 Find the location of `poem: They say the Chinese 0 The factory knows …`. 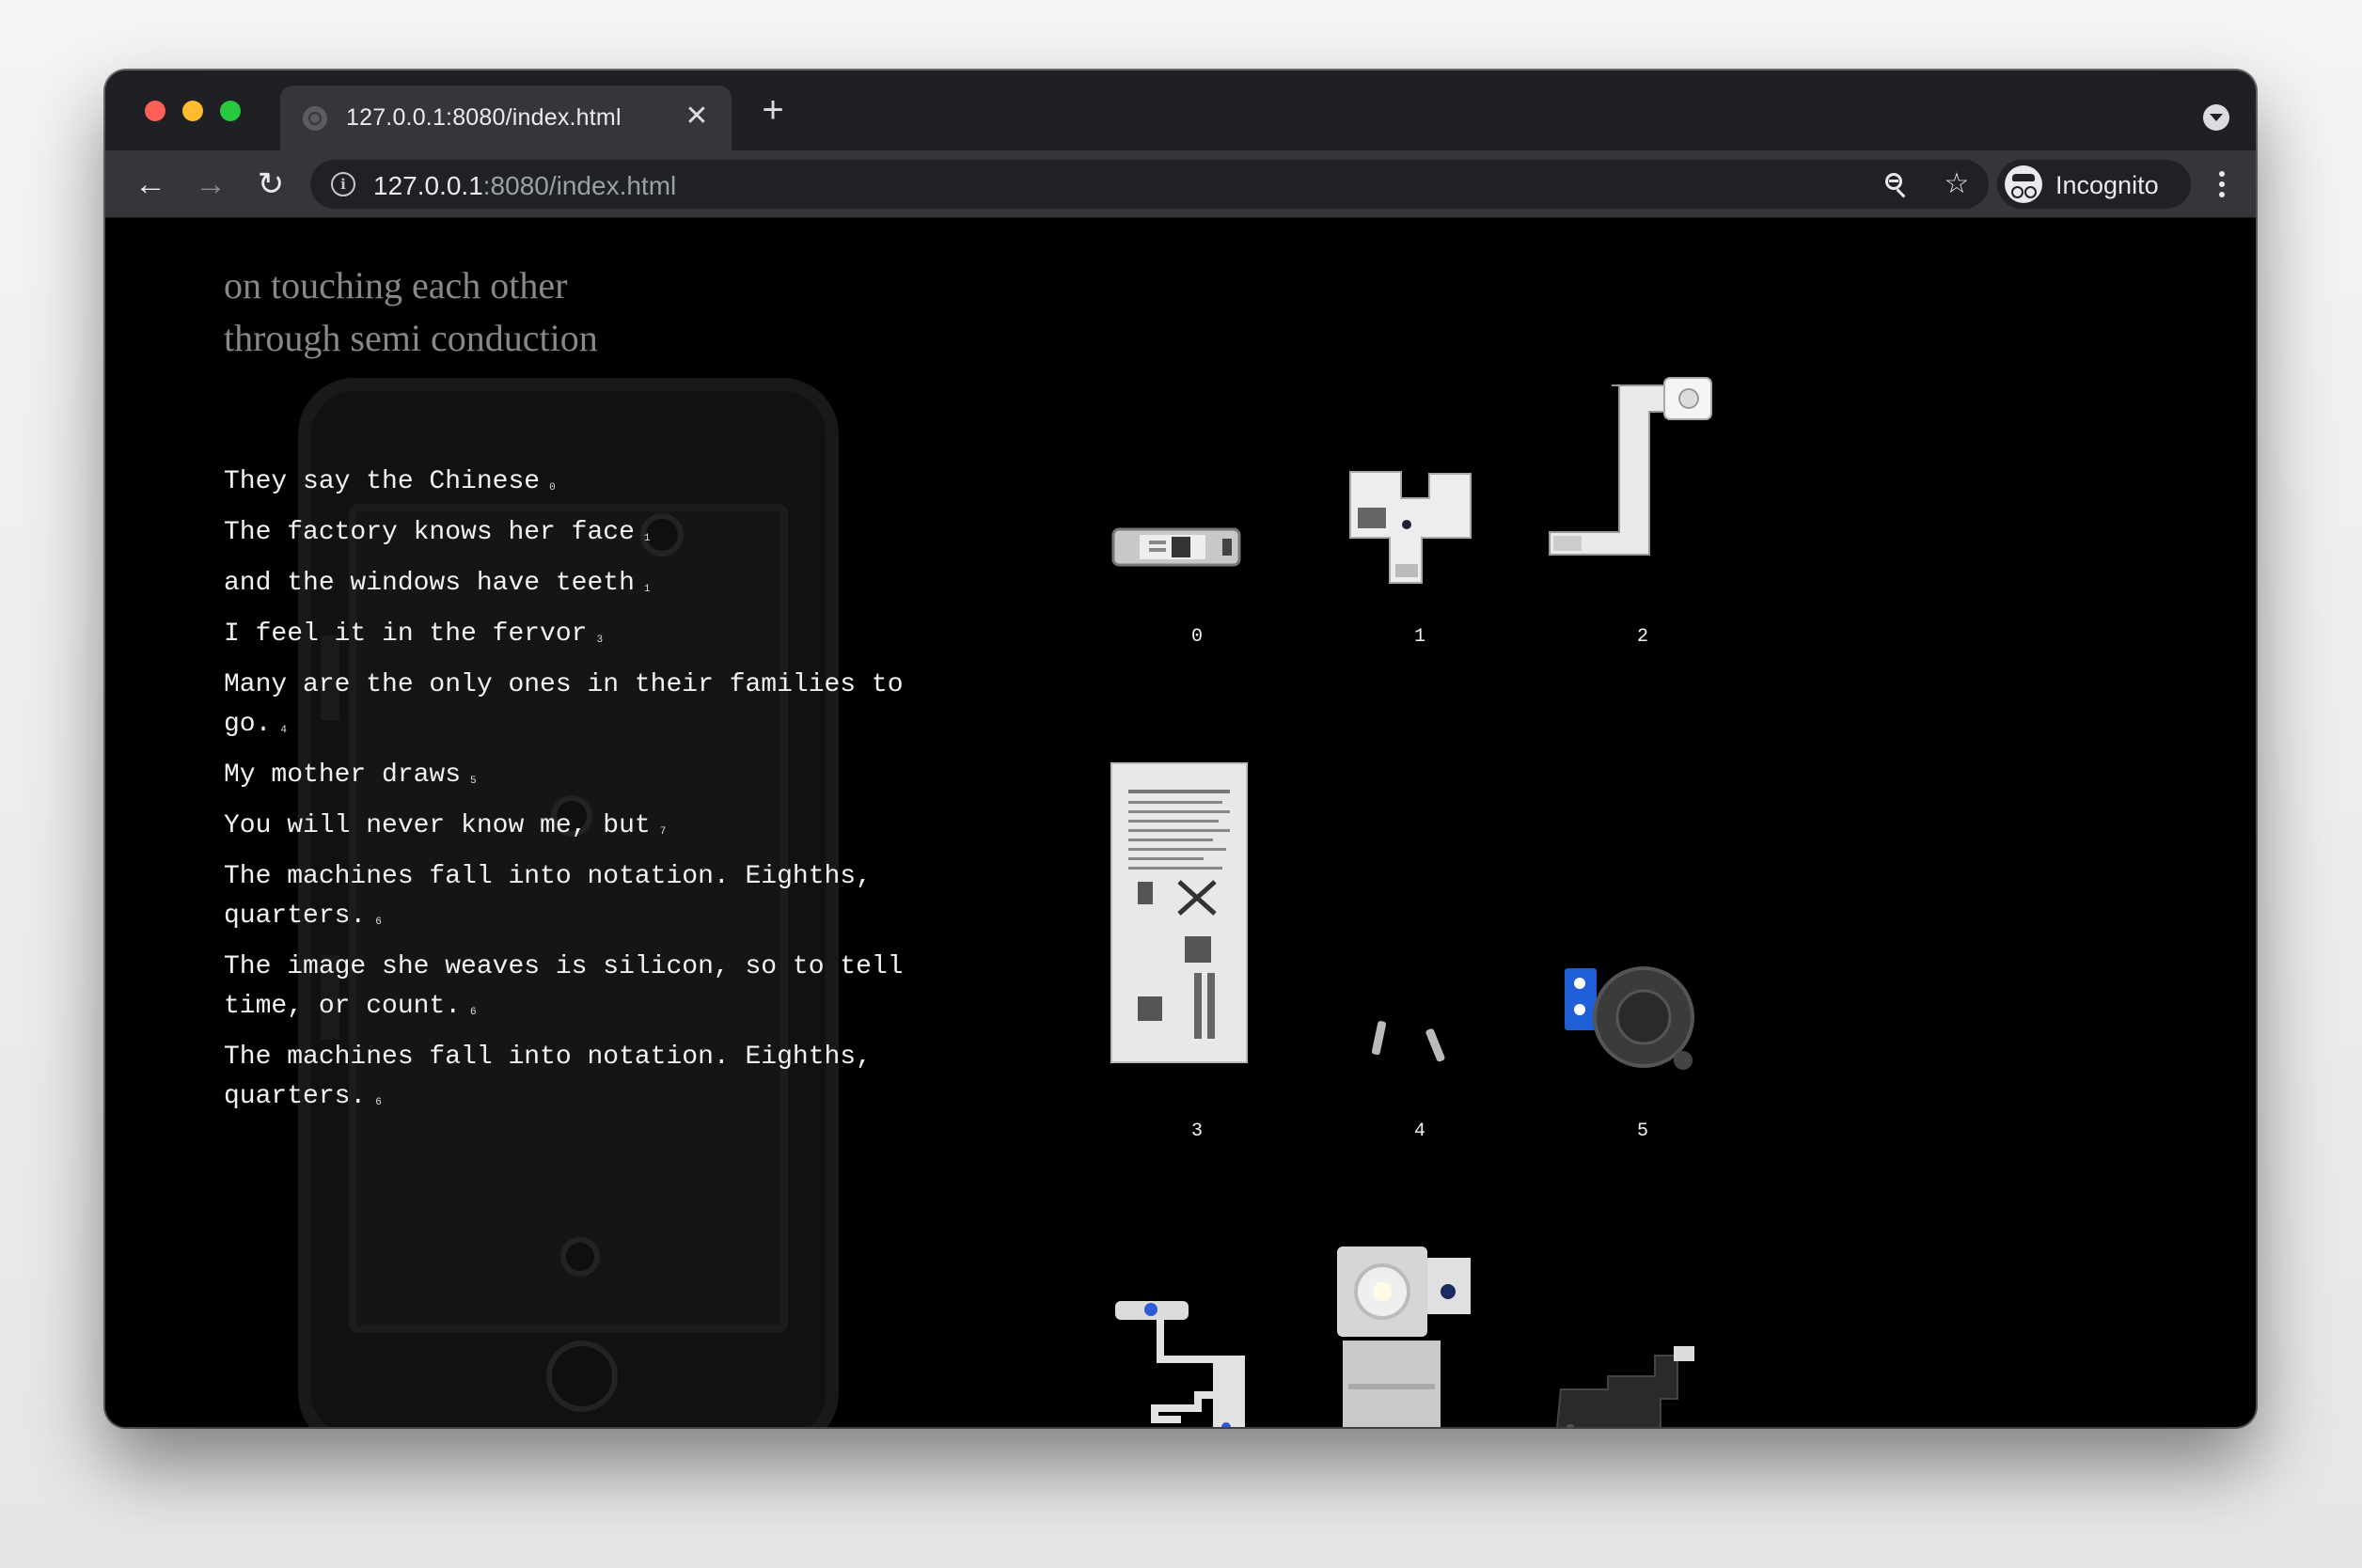

poem: They say the Chinese 0 The factory knows … is located at coordinates (581, 795).